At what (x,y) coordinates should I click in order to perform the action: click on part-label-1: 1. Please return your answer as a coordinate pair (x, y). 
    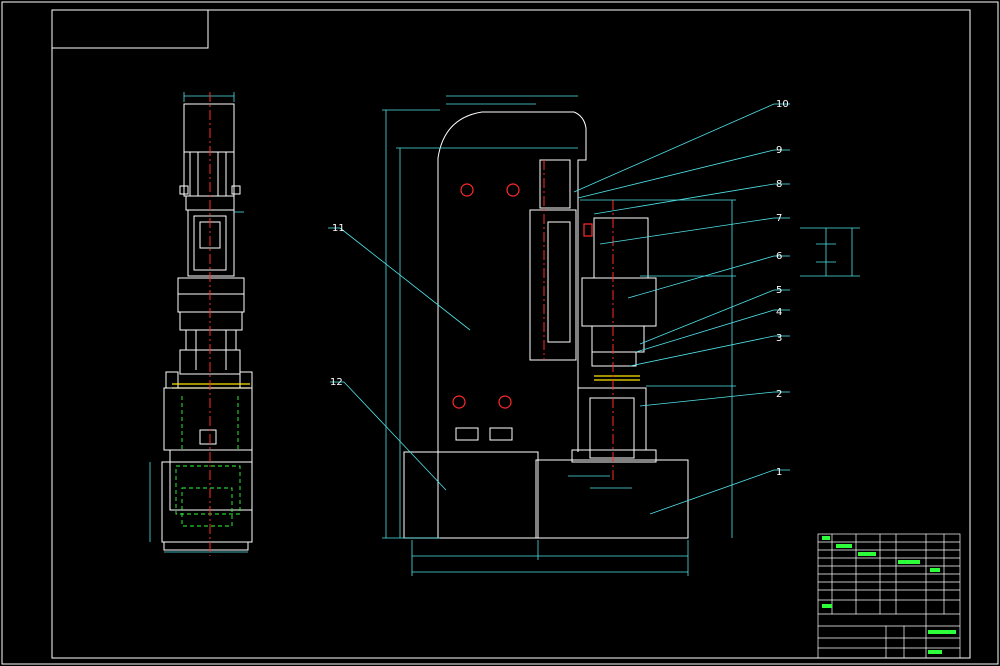
    Looking at the image, I should click on (779, 472).